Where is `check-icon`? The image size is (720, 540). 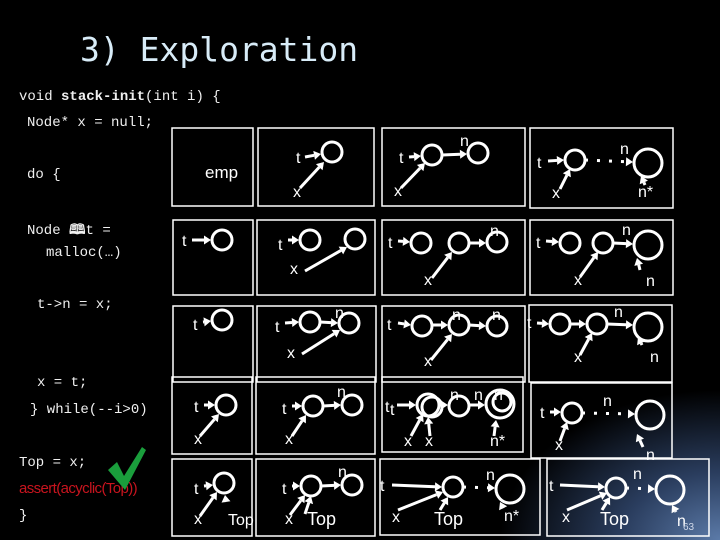
check-icon is located at coordinates (127, 468).